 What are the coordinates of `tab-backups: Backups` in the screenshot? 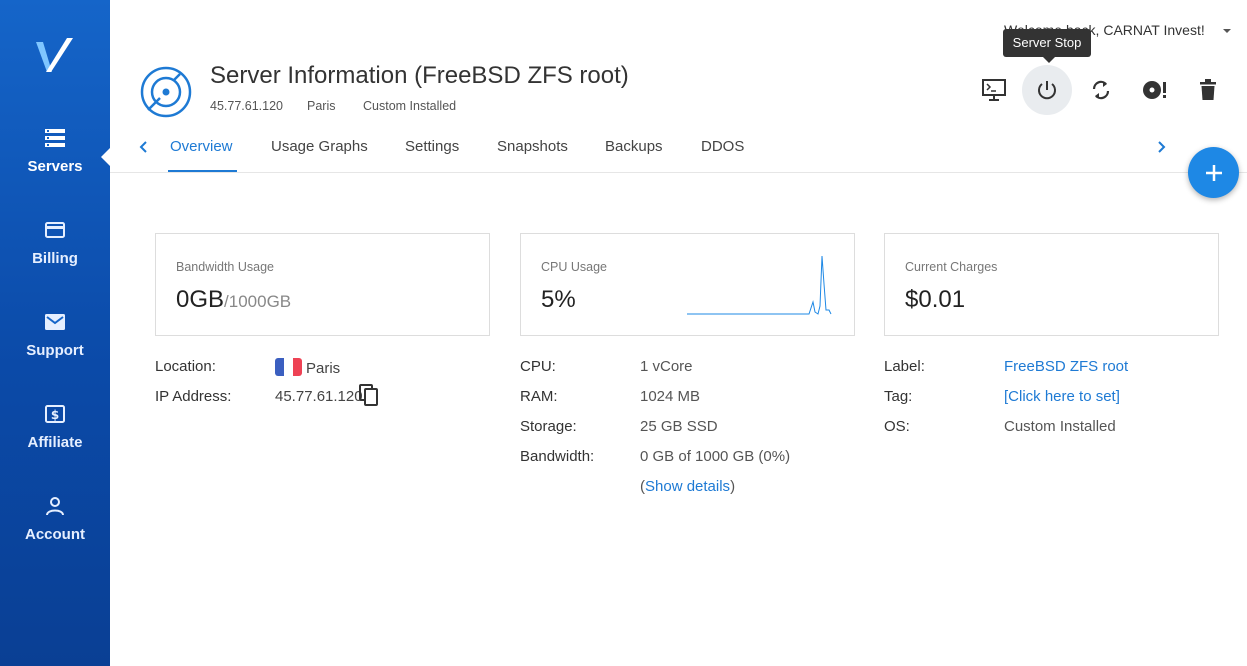 It's located at (634, 146).